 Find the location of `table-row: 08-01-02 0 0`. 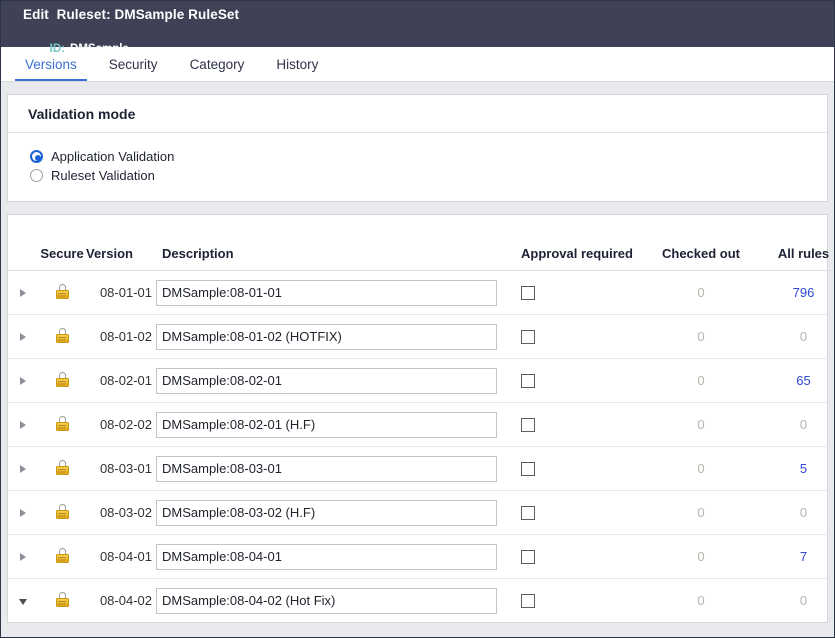

table-row: 08-01-02 0 0 is located at coordinates (421, 336).